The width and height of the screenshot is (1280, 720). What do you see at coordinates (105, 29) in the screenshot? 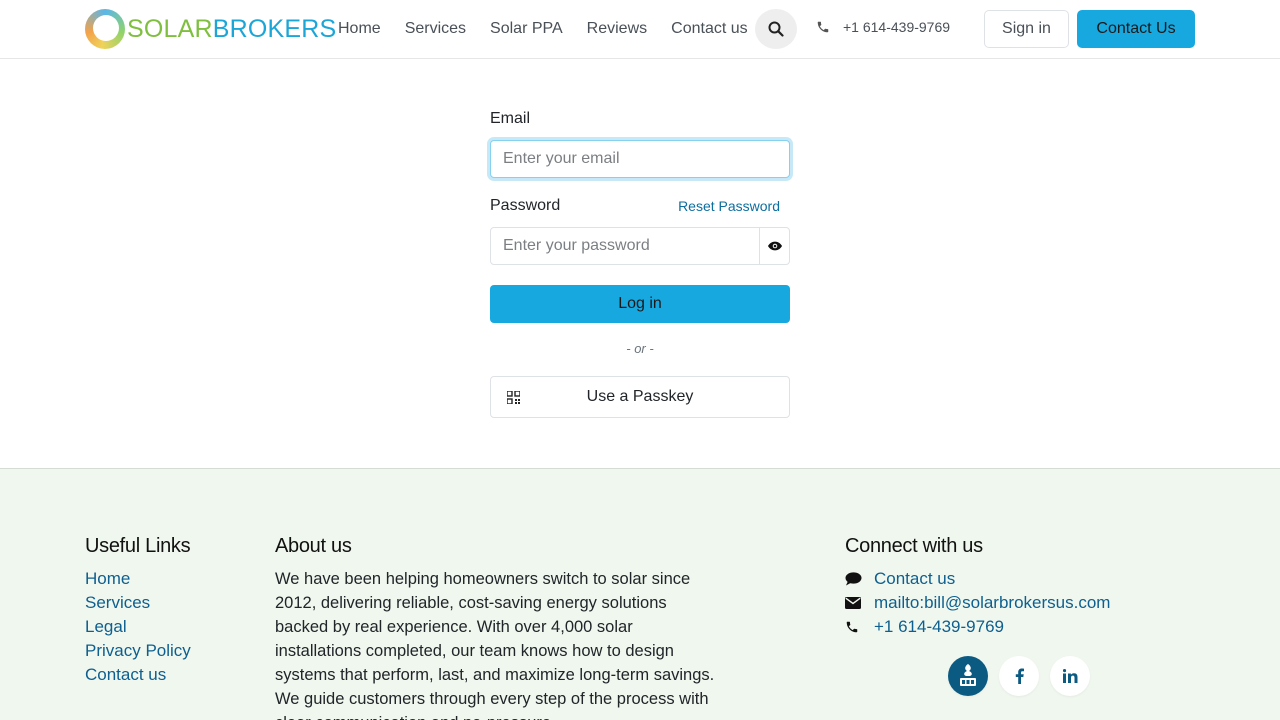
I see `logo-icon` at bounding box center [105, 29].